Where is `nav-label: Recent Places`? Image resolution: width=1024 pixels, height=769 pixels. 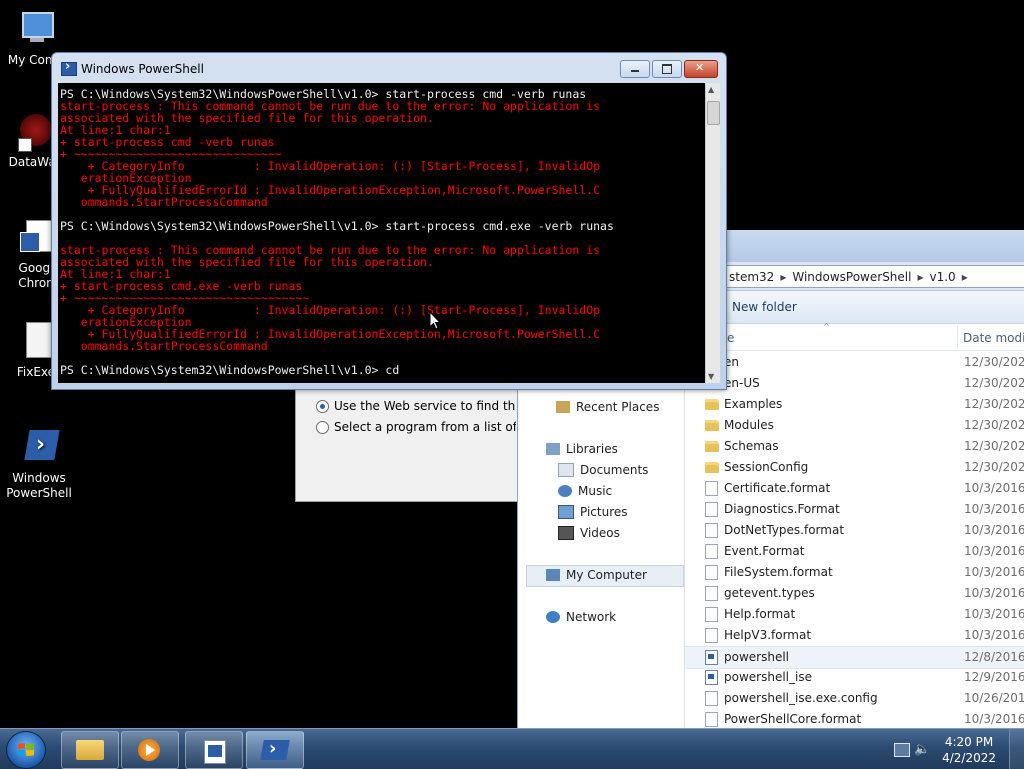
nav-label: Recent Places is located at coordinates (618, 407).